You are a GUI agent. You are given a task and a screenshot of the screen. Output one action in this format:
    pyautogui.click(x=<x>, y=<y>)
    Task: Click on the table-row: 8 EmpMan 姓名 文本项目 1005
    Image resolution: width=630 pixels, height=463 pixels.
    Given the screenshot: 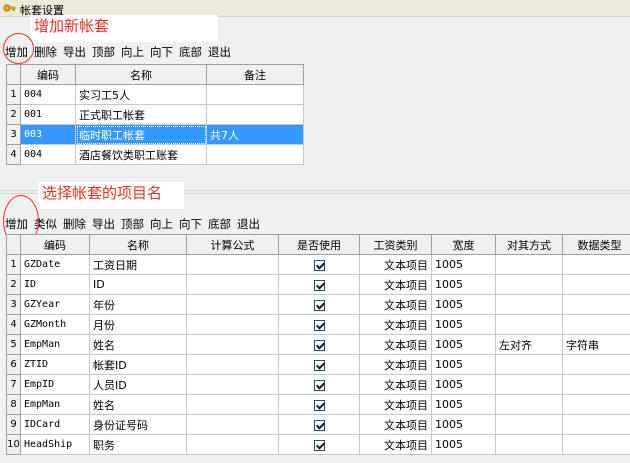 What is the action you would take?
    pyautogui.click(x=318, y=404)
    